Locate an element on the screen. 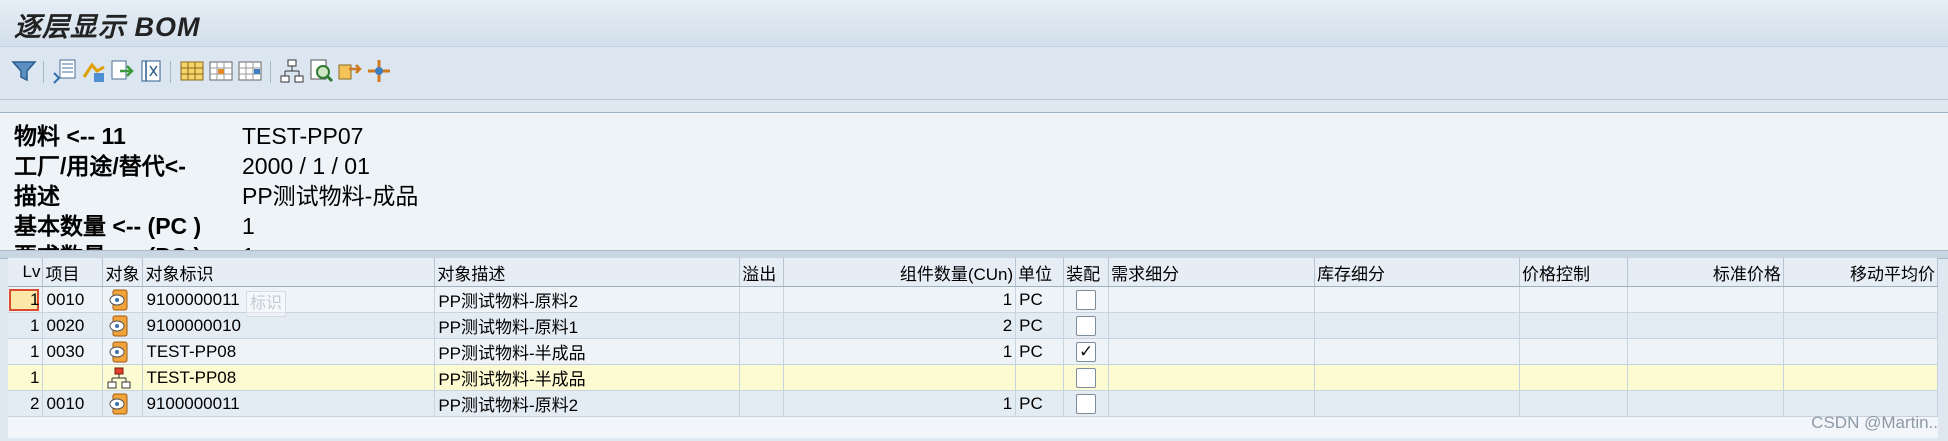 This screenshot has width=1948, height=441. col-header-req-segment: 需求细分 is located at coordinates (1212, 272).